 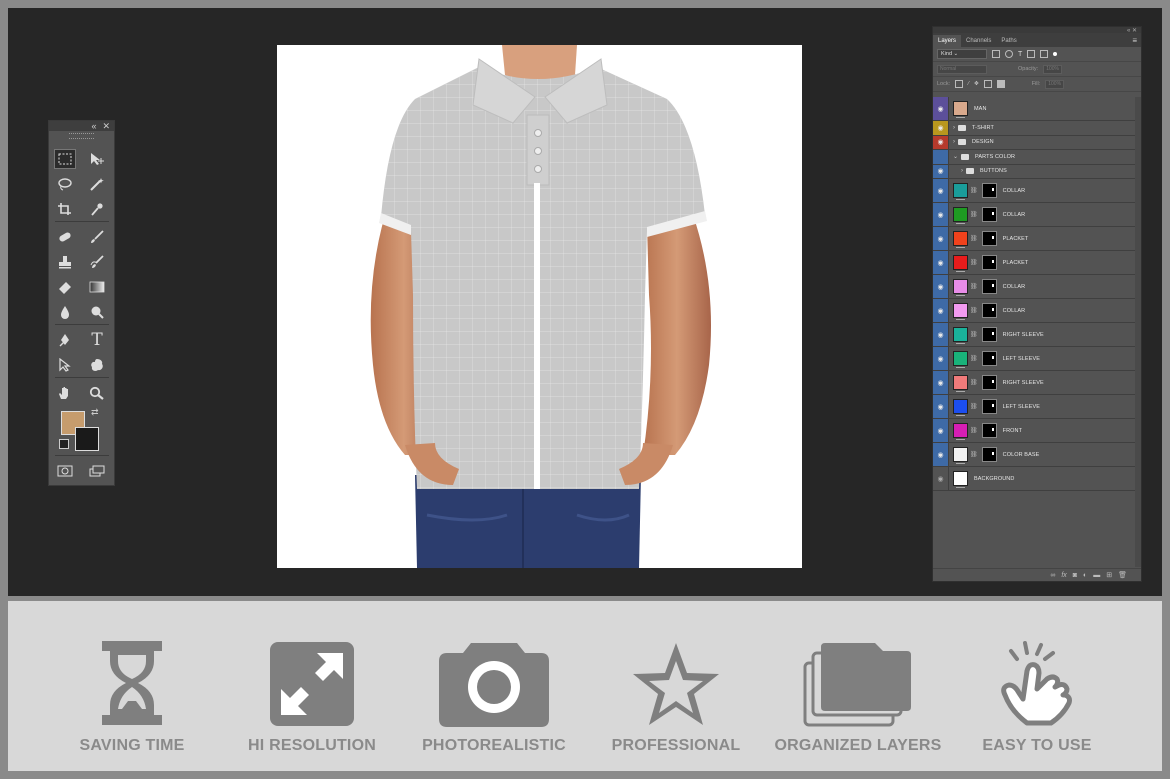 What do you see at coordinates (1035, 157) in the screenshot?
I see `layer-row: ⌄ PARTS COLOR` at bounding box center [1035, 157].